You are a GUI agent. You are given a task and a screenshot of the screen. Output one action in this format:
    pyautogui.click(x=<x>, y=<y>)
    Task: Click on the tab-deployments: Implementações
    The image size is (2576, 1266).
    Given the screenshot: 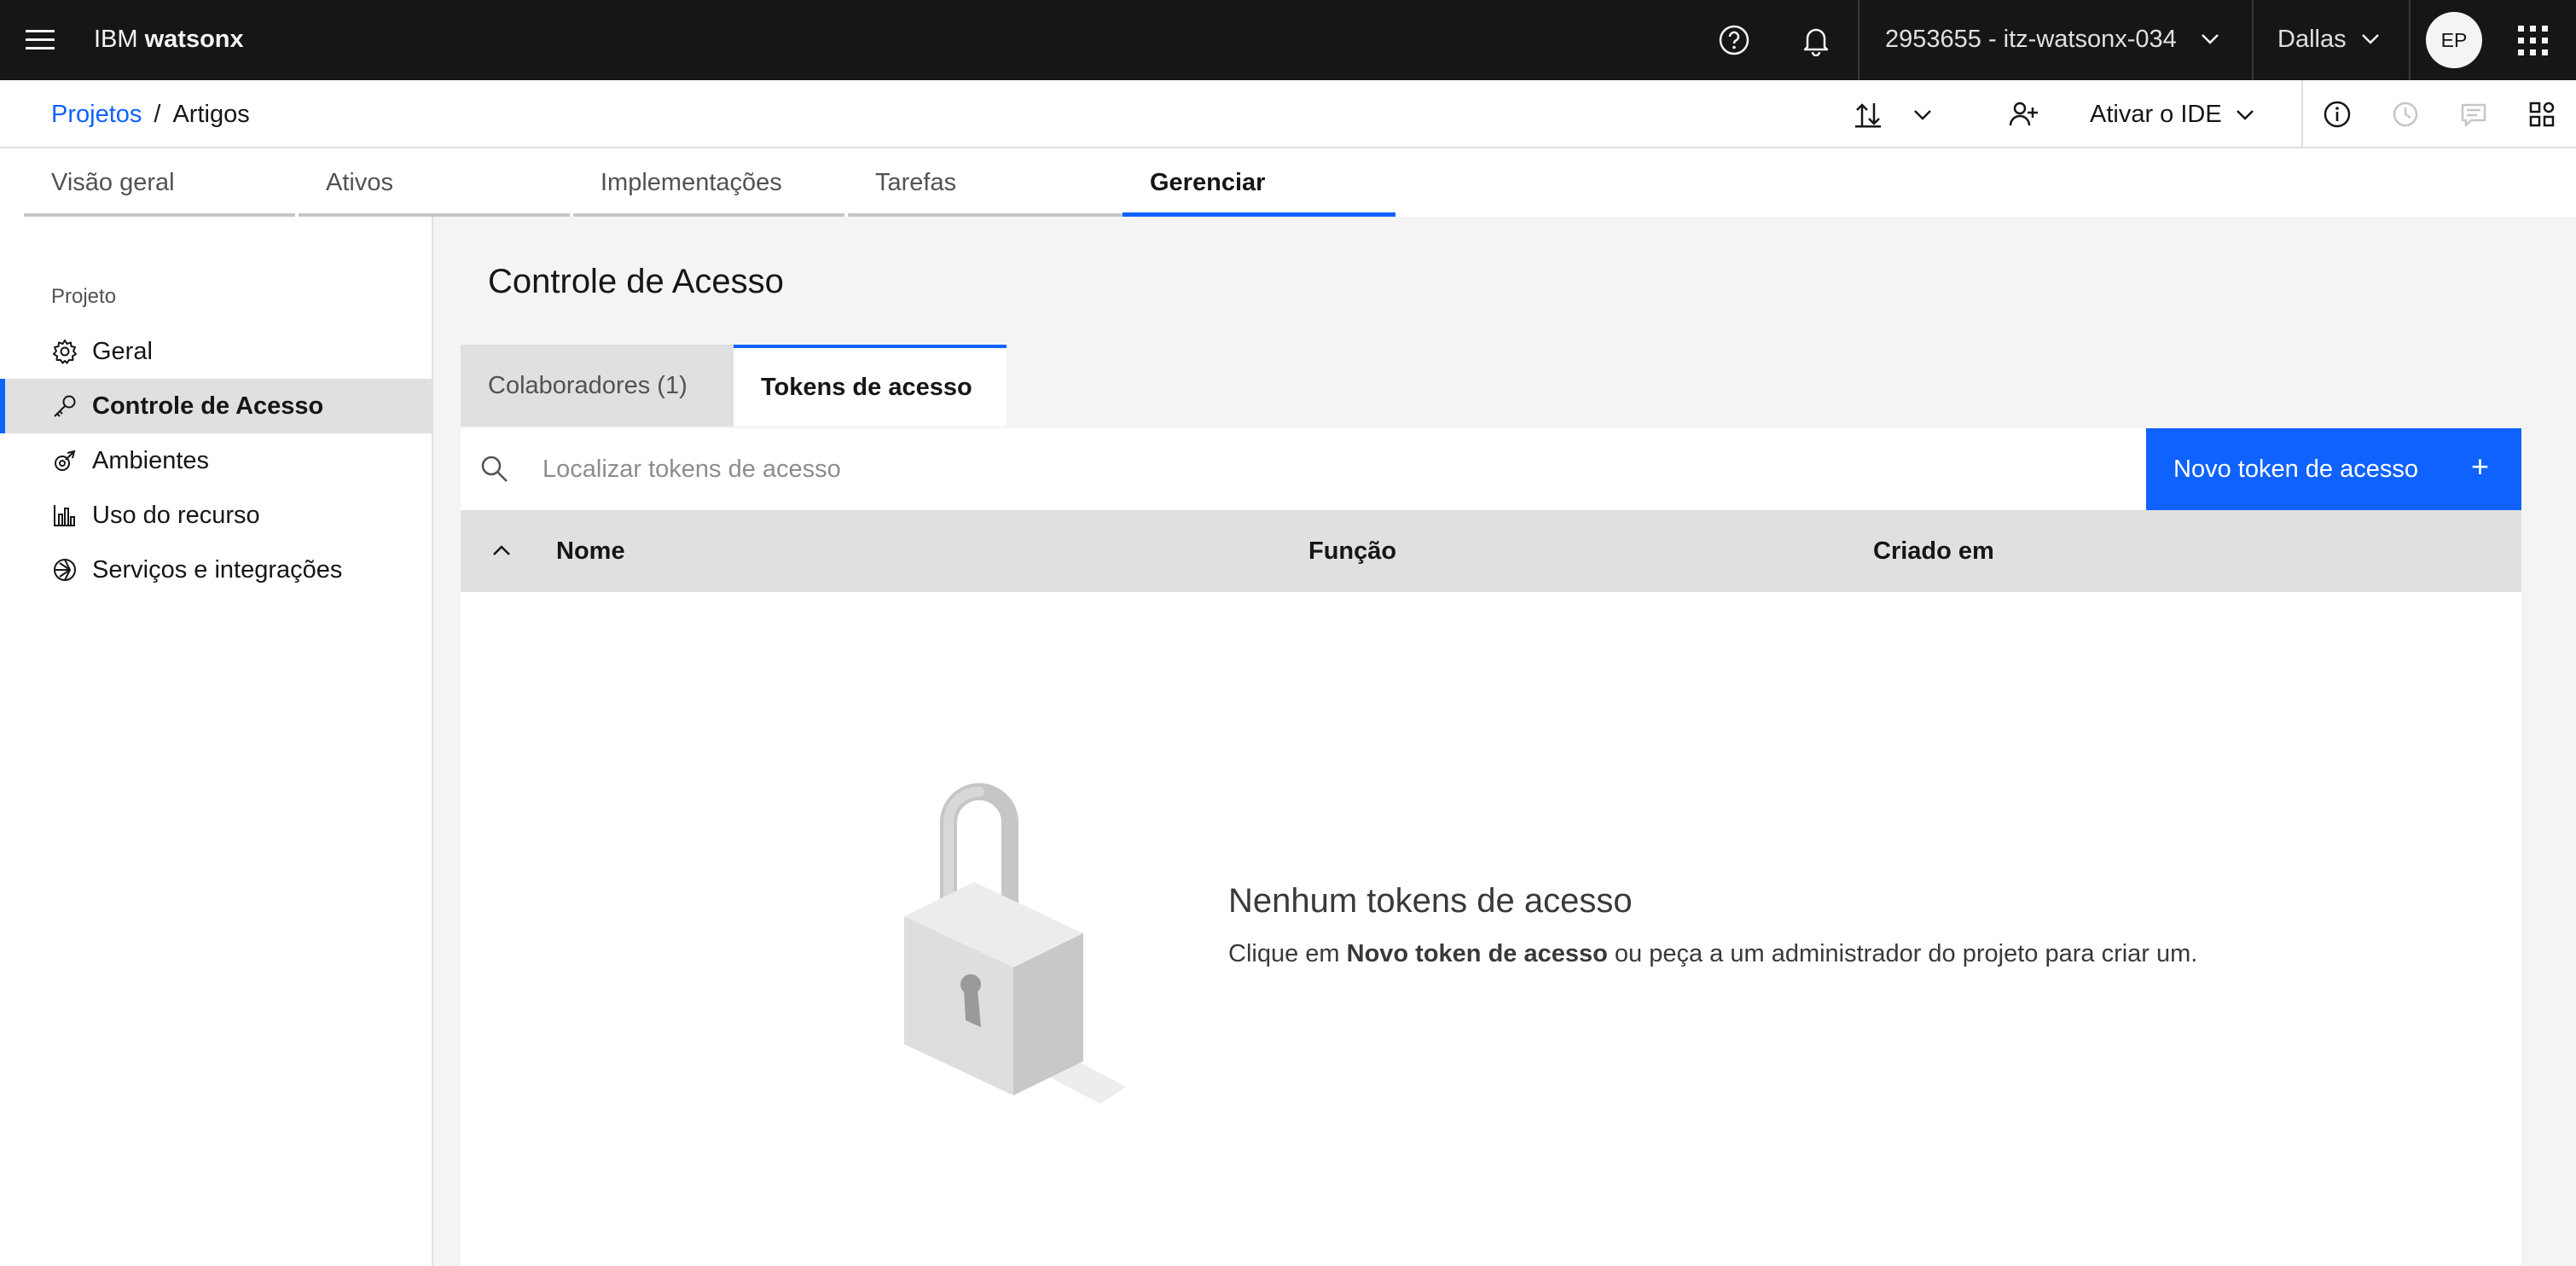 What is the action you would take?
    pyautogui.click(x=708, y=183)
    